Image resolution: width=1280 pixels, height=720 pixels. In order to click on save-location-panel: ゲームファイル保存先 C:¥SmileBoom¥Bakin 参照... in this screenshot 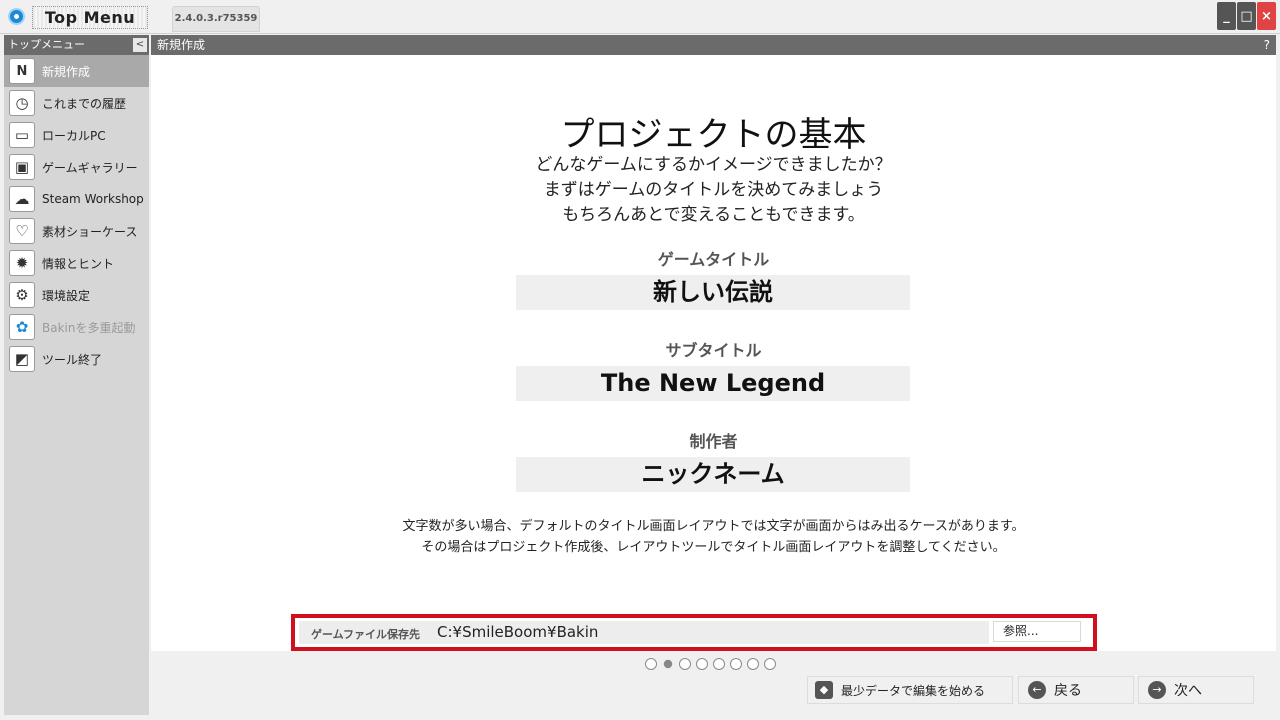, I will do `click(694, 632)`.